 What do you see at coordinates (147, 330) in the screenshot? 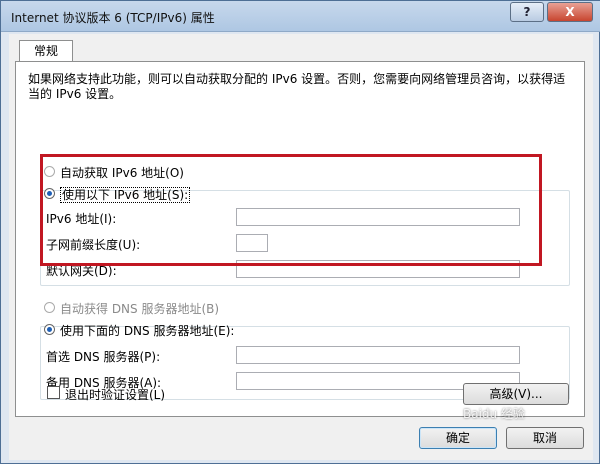
I see `manual-dns-label: 使用下面的 DNS 服务器地址(E):` at bounding box center [147, 330].